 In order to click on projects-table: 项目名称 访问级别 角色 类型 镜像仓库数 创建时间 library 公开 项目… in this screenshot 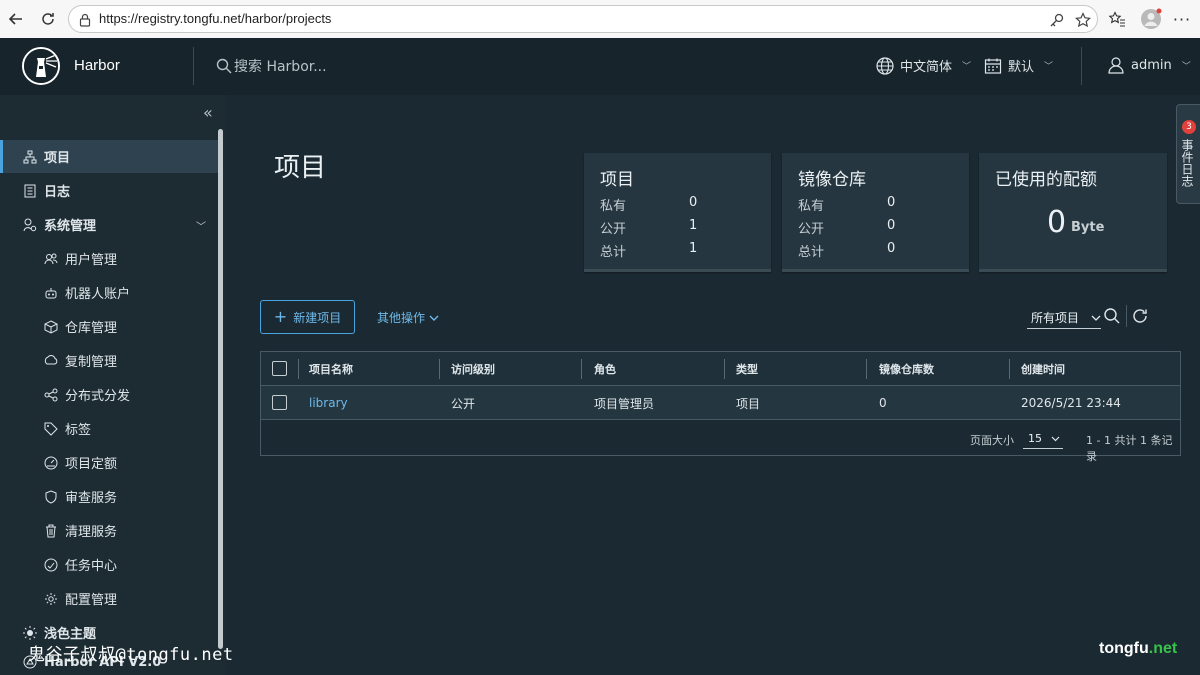, I will do `click(720, 407)`.